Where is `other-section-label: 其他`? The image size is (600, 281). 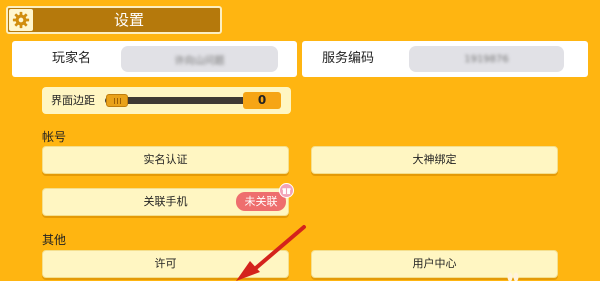 other-section-label: 其他 is located at coordinates (54, 240).